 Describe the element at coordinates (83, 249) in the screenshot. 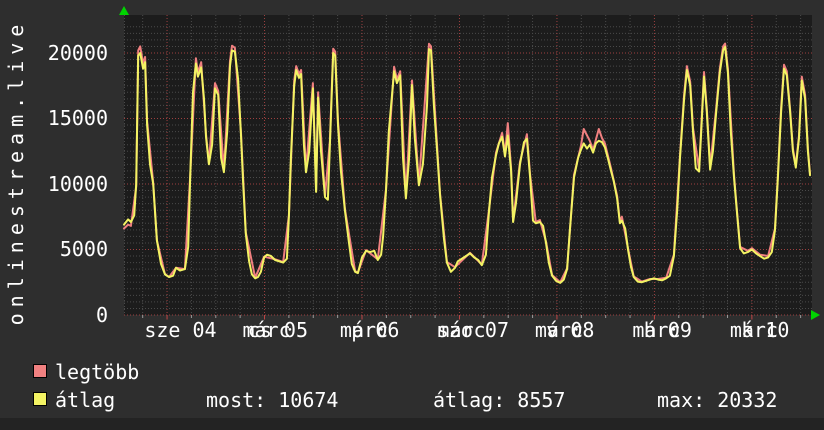

I see `y-tick-label: 5000` at that location.